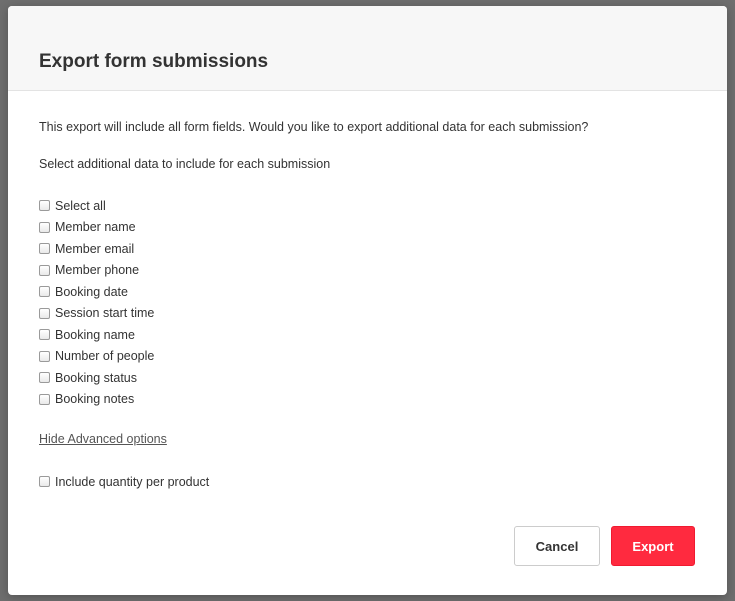 The width and height of the screenshot is (735, 601). What do you see at coordinates (105, 356) in the screenshot?
I see `option-label: Number of people` at bounding box center [105, 356].